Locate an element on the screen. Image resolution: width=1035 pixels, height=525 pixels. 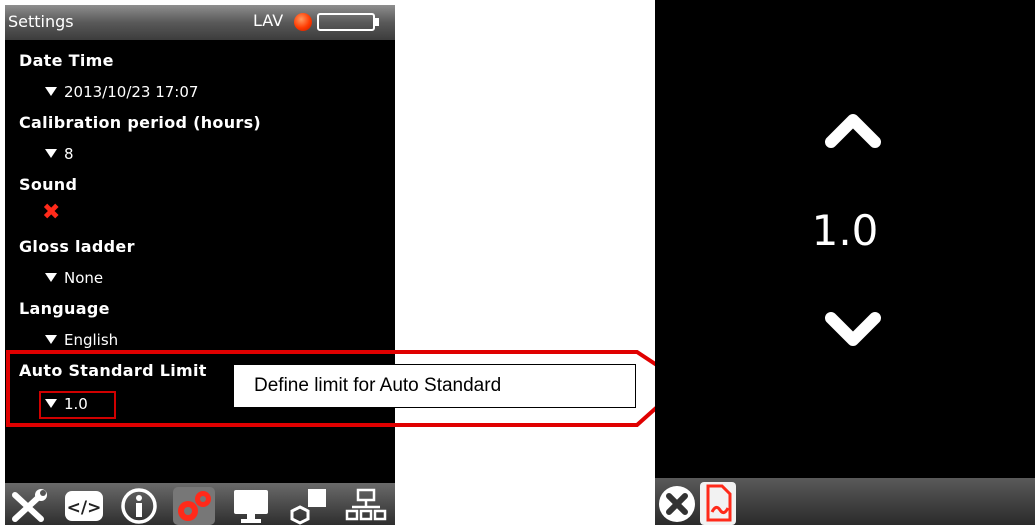
limit-value: 1.0 is located at coordinates (845, 230).